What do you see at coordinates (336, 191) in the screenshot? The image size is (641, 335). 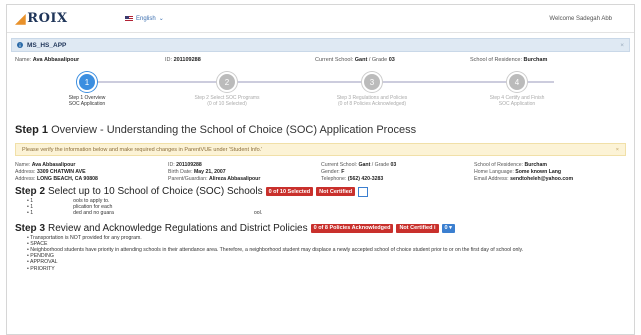 I see `not-certified-badge: Not Certified` at bounding box center [336, 191].